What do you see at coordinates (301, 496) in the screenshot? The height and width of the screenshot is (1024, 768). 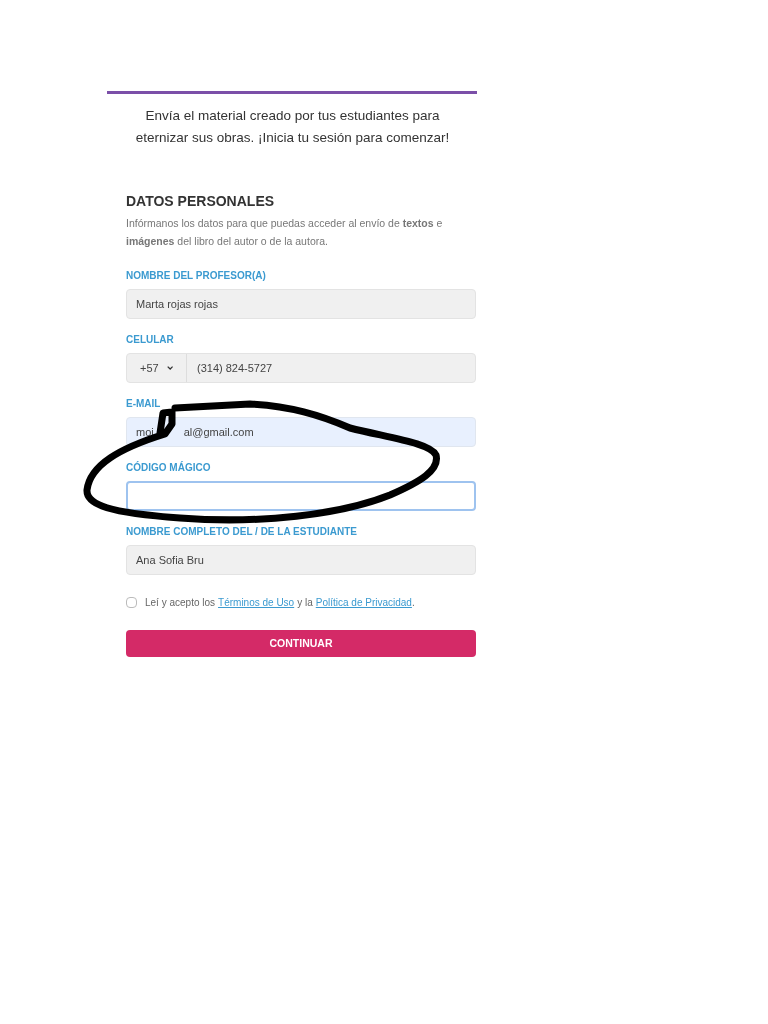 I see `text-field` at bounding box center [301, 496].